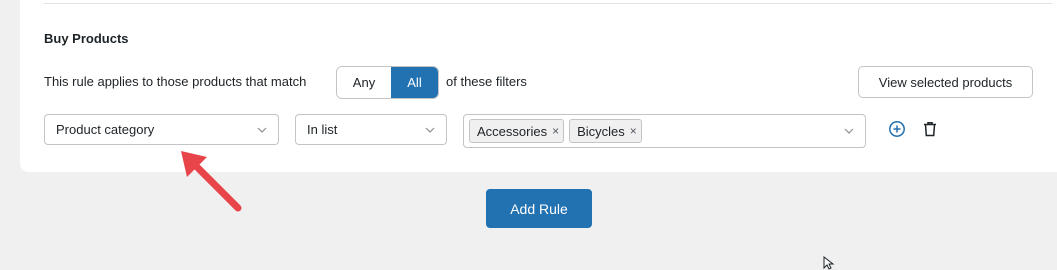 The image size is (1057, 270). Describe the element at coordinates (548, 3) in the screenshot. I see `divider` at that location.